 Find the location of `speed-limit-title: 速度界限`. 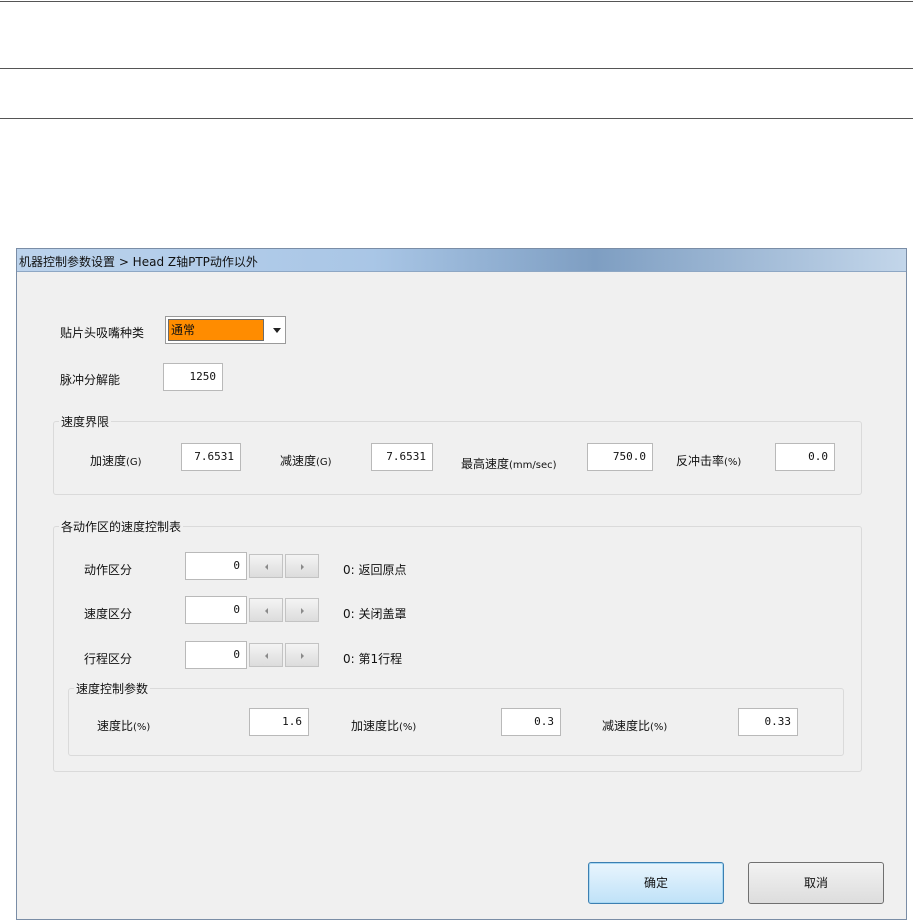

speed-limit-title: 速度界限 is located at coordinates (85, 421).